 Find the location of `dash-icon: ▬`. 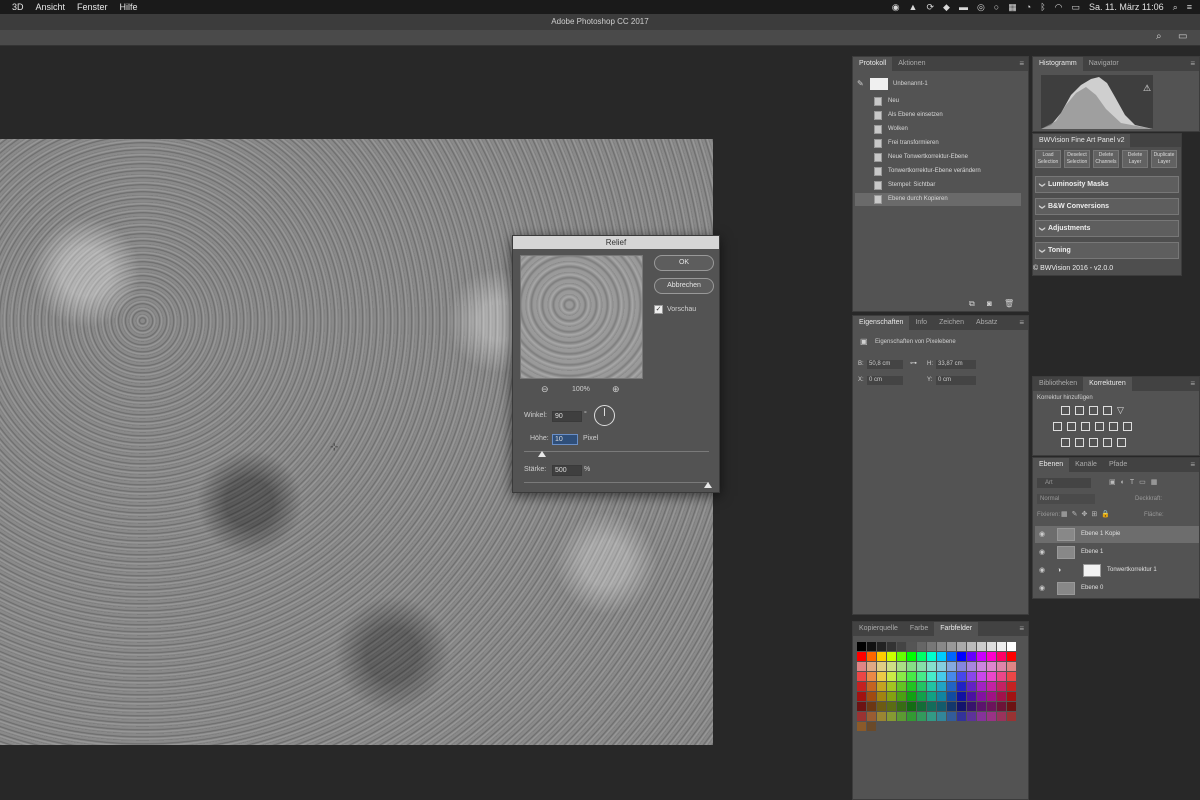

dash-icon: ▬ is located at coordinates (963, 7).